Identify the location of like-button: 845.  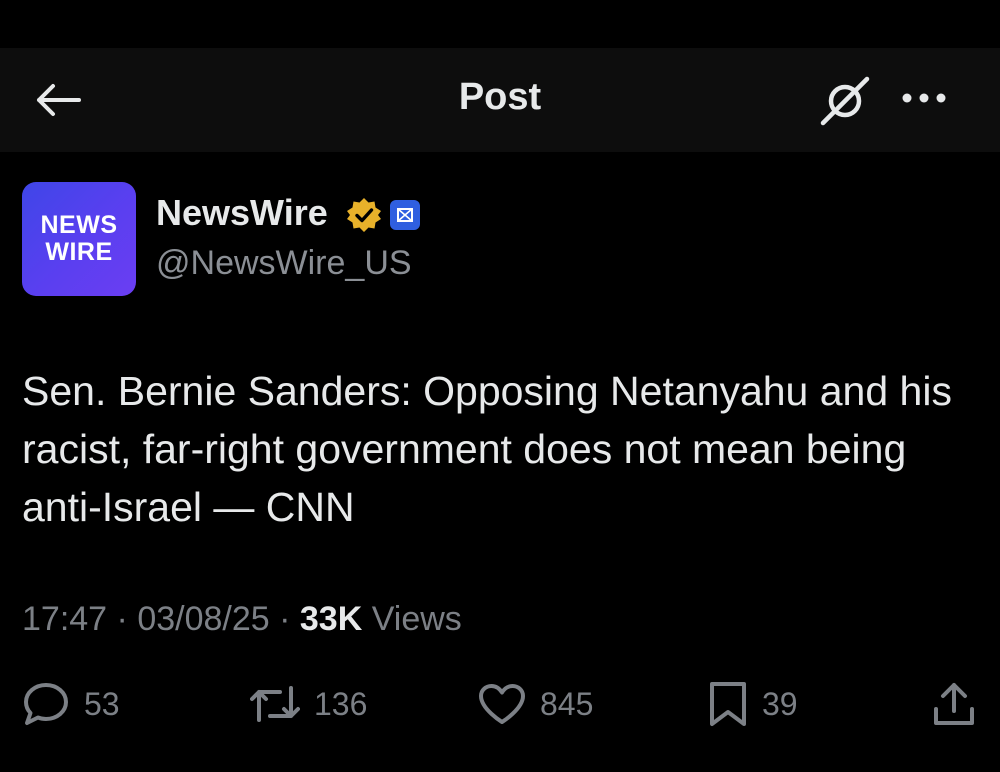
(535, 704).